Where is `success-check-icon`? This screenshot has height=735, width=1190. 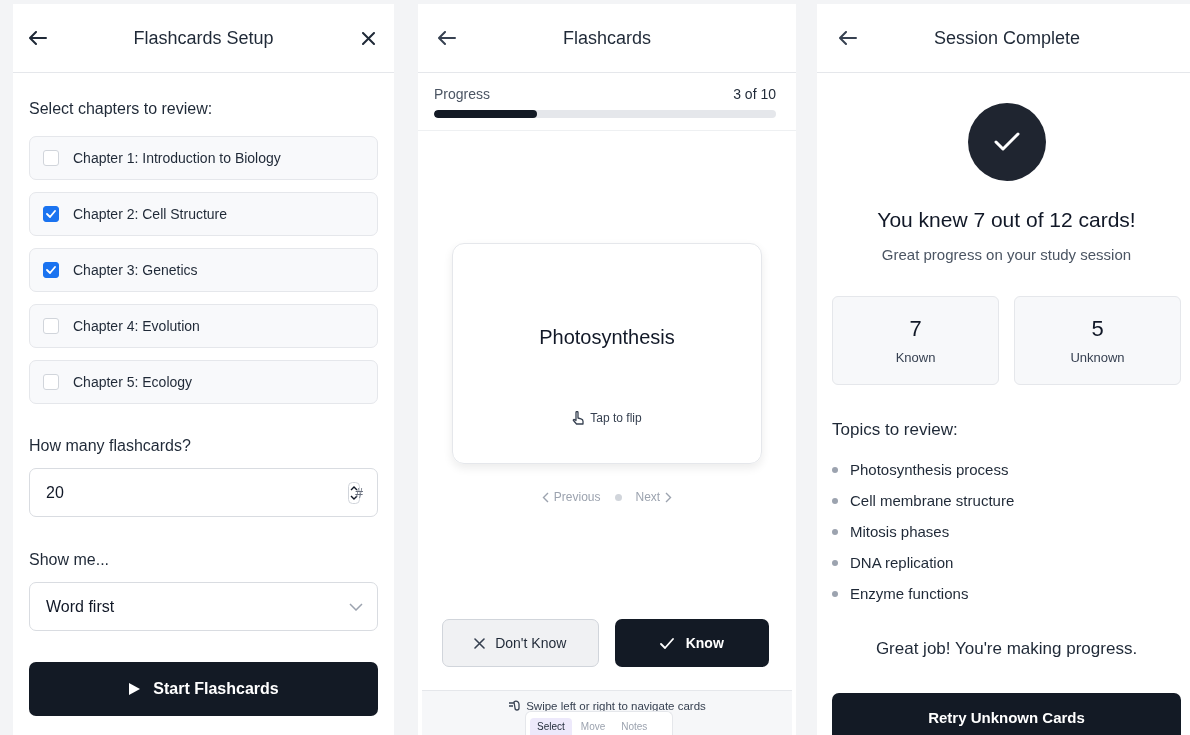
success-check-icon is located at coordinates (1006, 142).